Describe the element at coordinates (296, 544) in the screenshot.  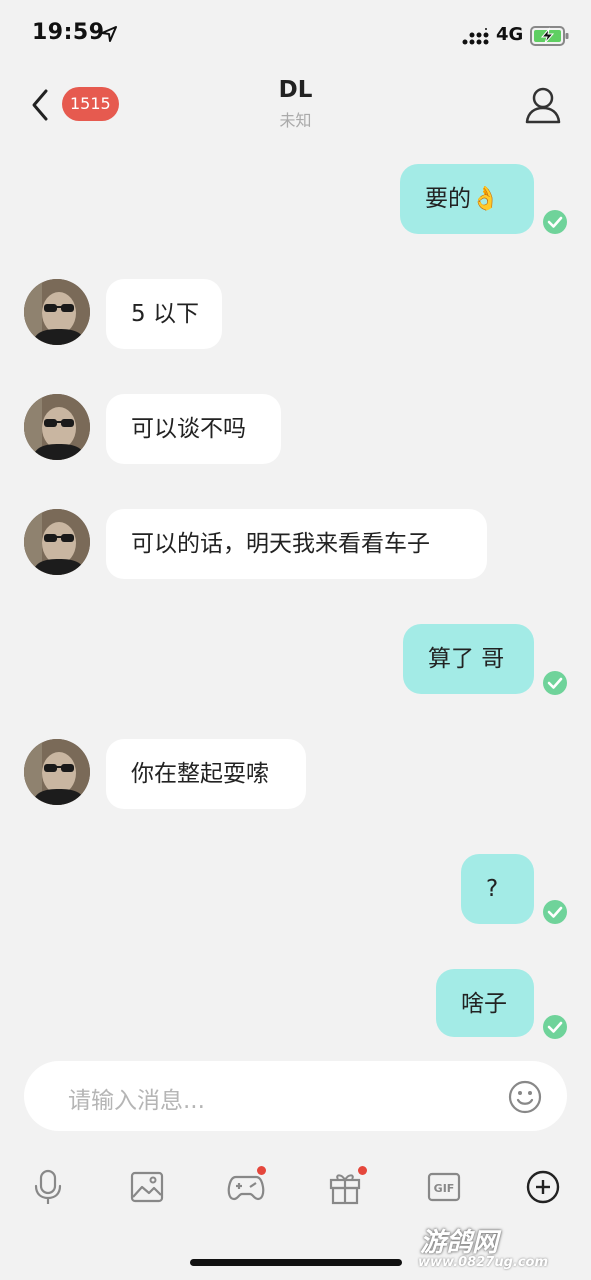
I see `message-bubble-incoming: 可以的话，明天我来看看车子` at that location.